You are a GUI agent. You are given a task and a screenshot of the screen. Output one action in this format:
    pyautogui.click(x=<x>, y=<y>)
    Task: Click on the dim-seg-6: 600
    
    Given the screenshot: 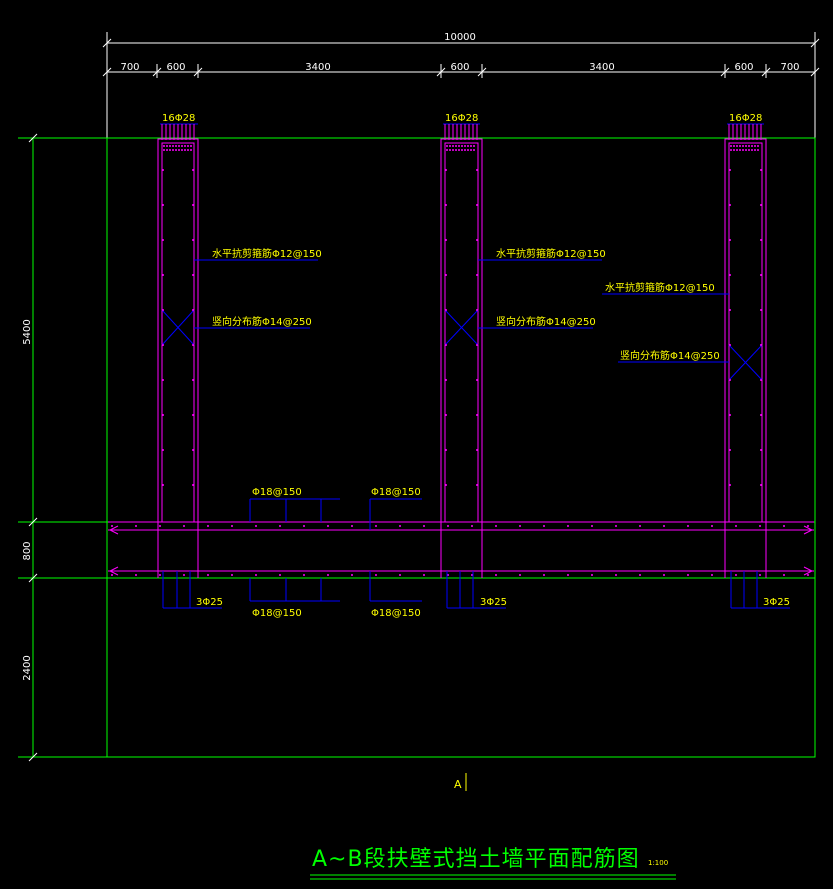 What is the action you would take?
    pyautogui.click(x=743, y=67)
    